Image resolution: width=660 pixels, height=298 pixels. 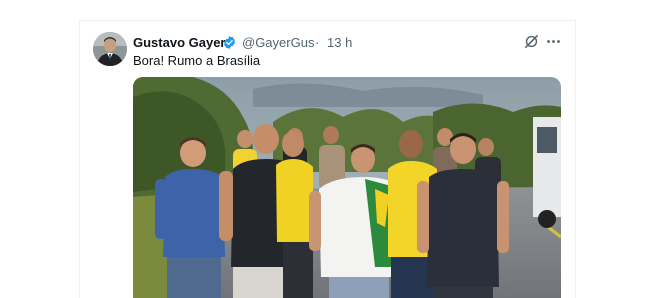 I want to click on author-handle: @GayerGus, so click(x=278, y=42).